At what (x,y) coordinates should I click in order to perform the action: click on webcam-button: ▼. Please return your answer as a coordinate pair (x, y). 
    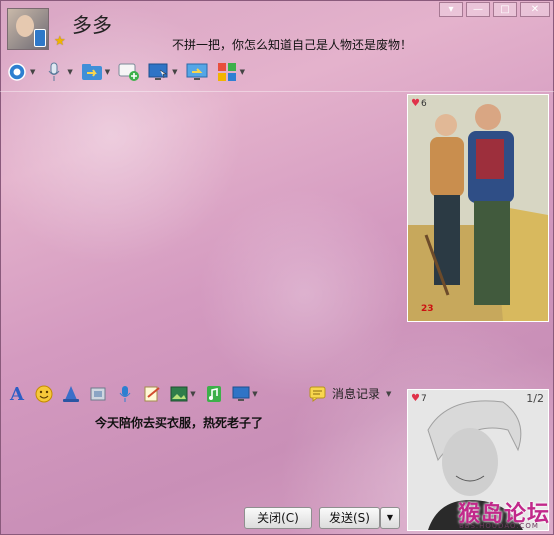
    Looking at the image, I should click on (20, 72).